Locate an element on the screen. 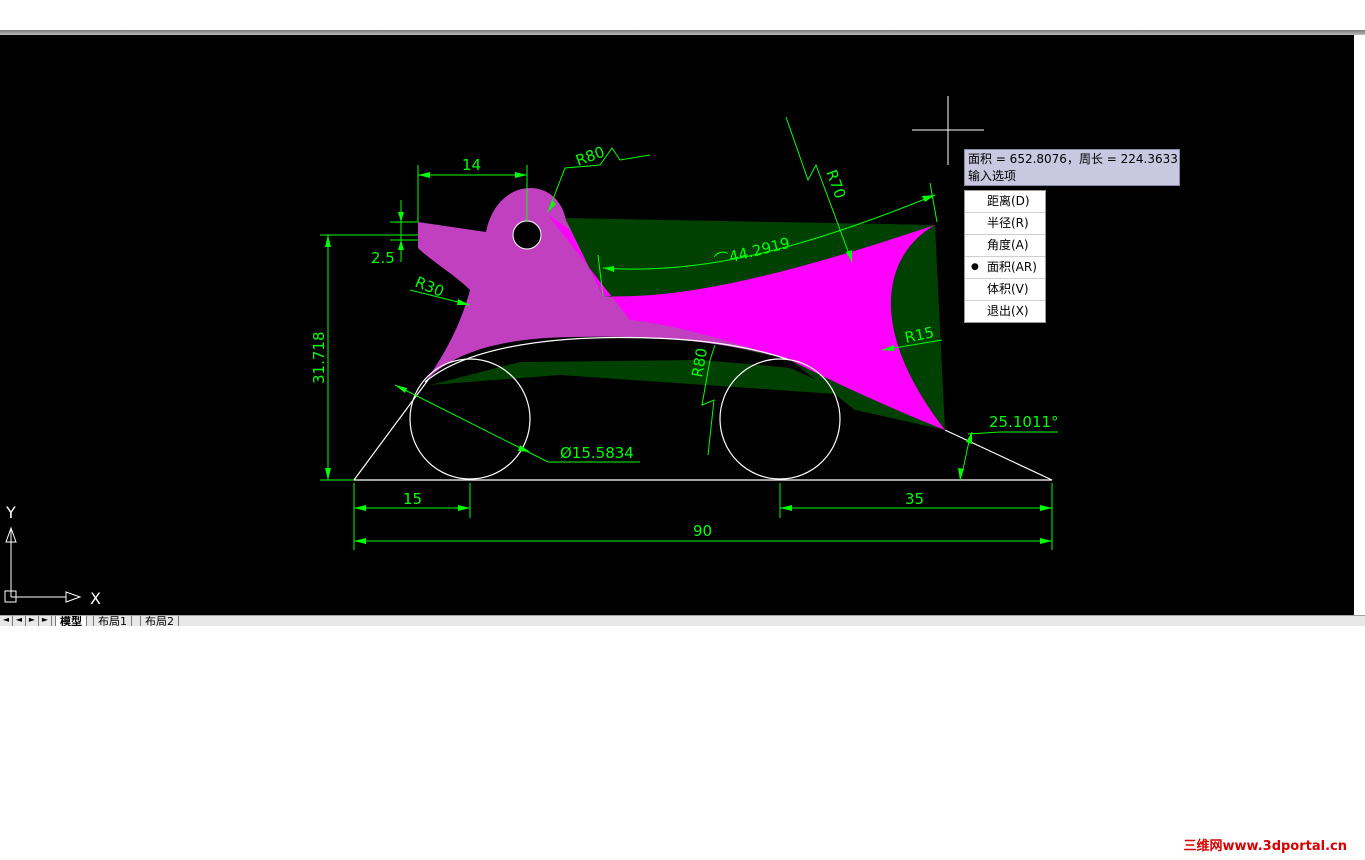 The image size is (1365, 860). dim-2-5: 2.5 is located at coordinates (383, 258).